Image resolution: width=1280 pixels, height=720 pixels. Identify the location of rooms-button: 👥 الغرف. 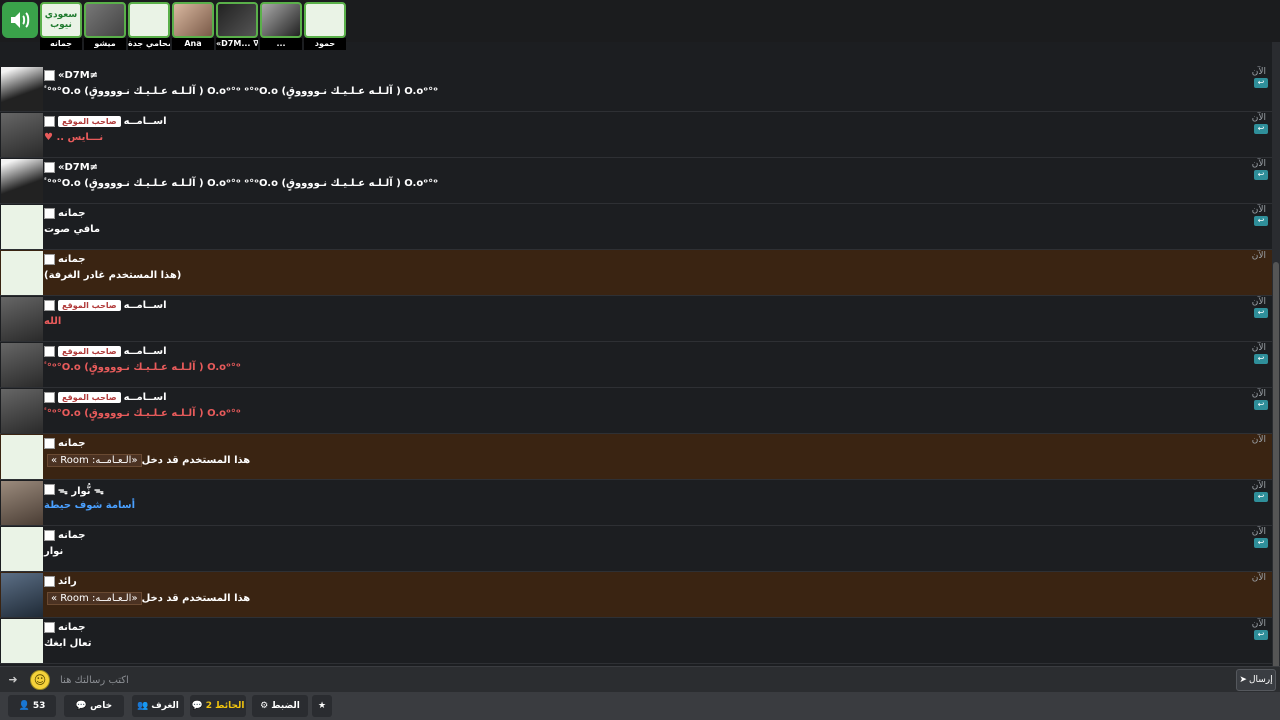
(158, 706).